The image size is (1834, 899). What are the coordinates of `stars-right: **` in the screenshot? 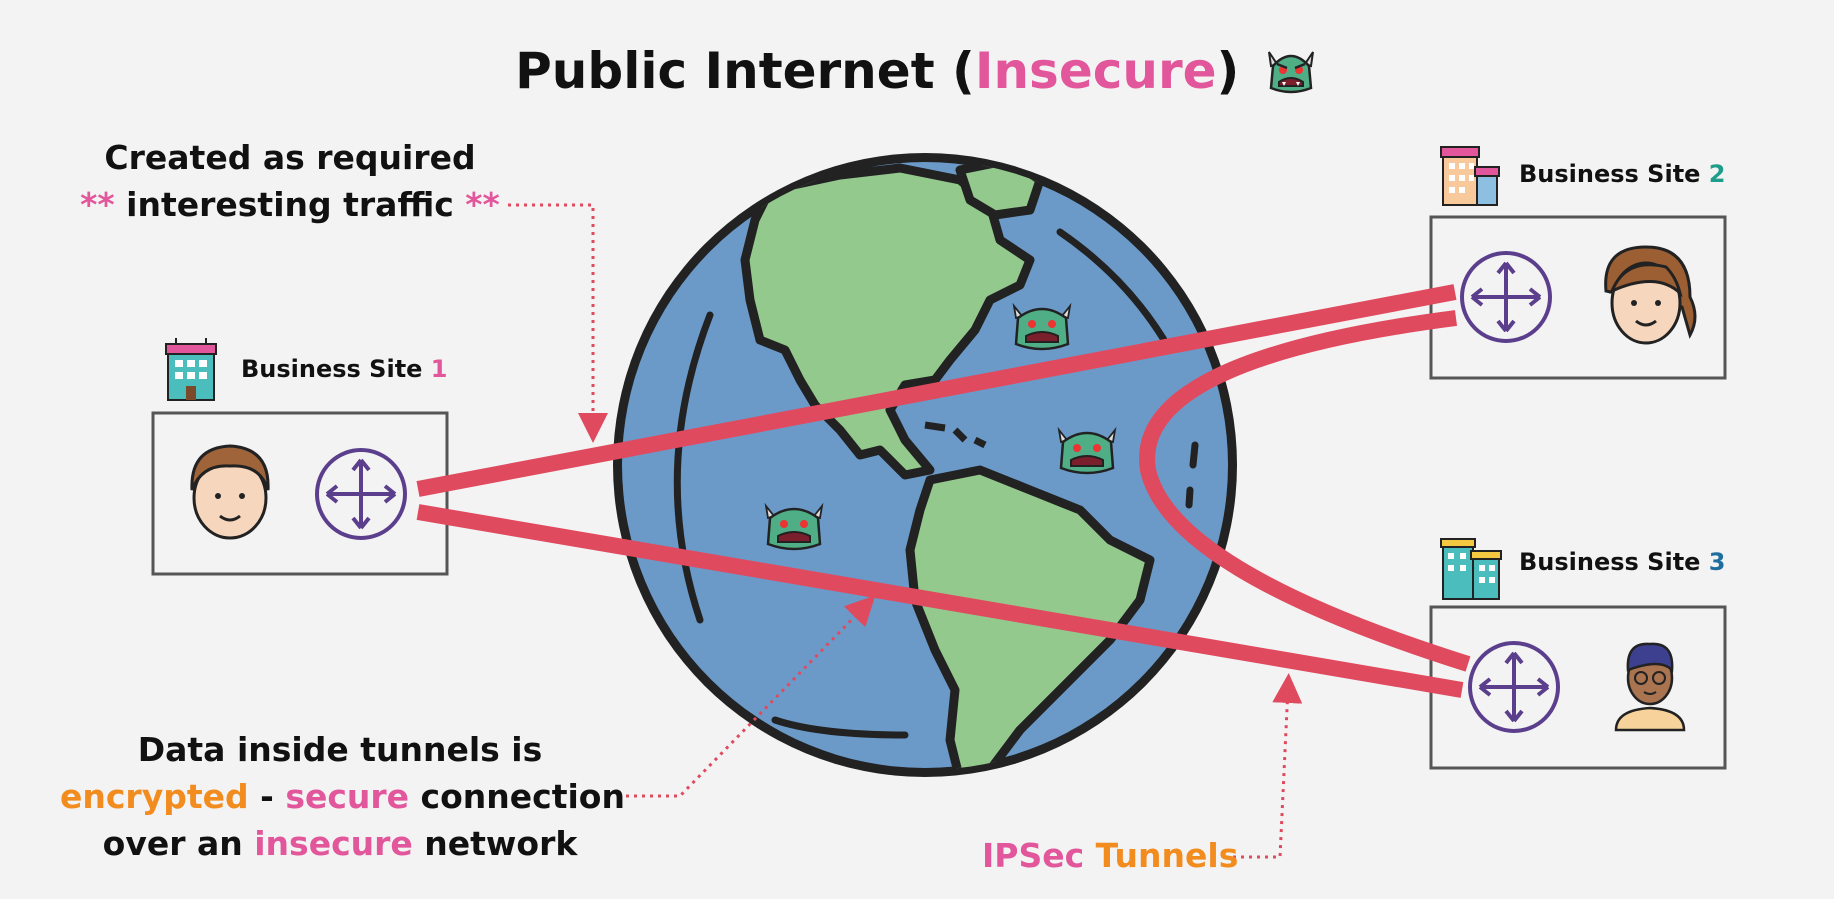 It's located at (482, 204).